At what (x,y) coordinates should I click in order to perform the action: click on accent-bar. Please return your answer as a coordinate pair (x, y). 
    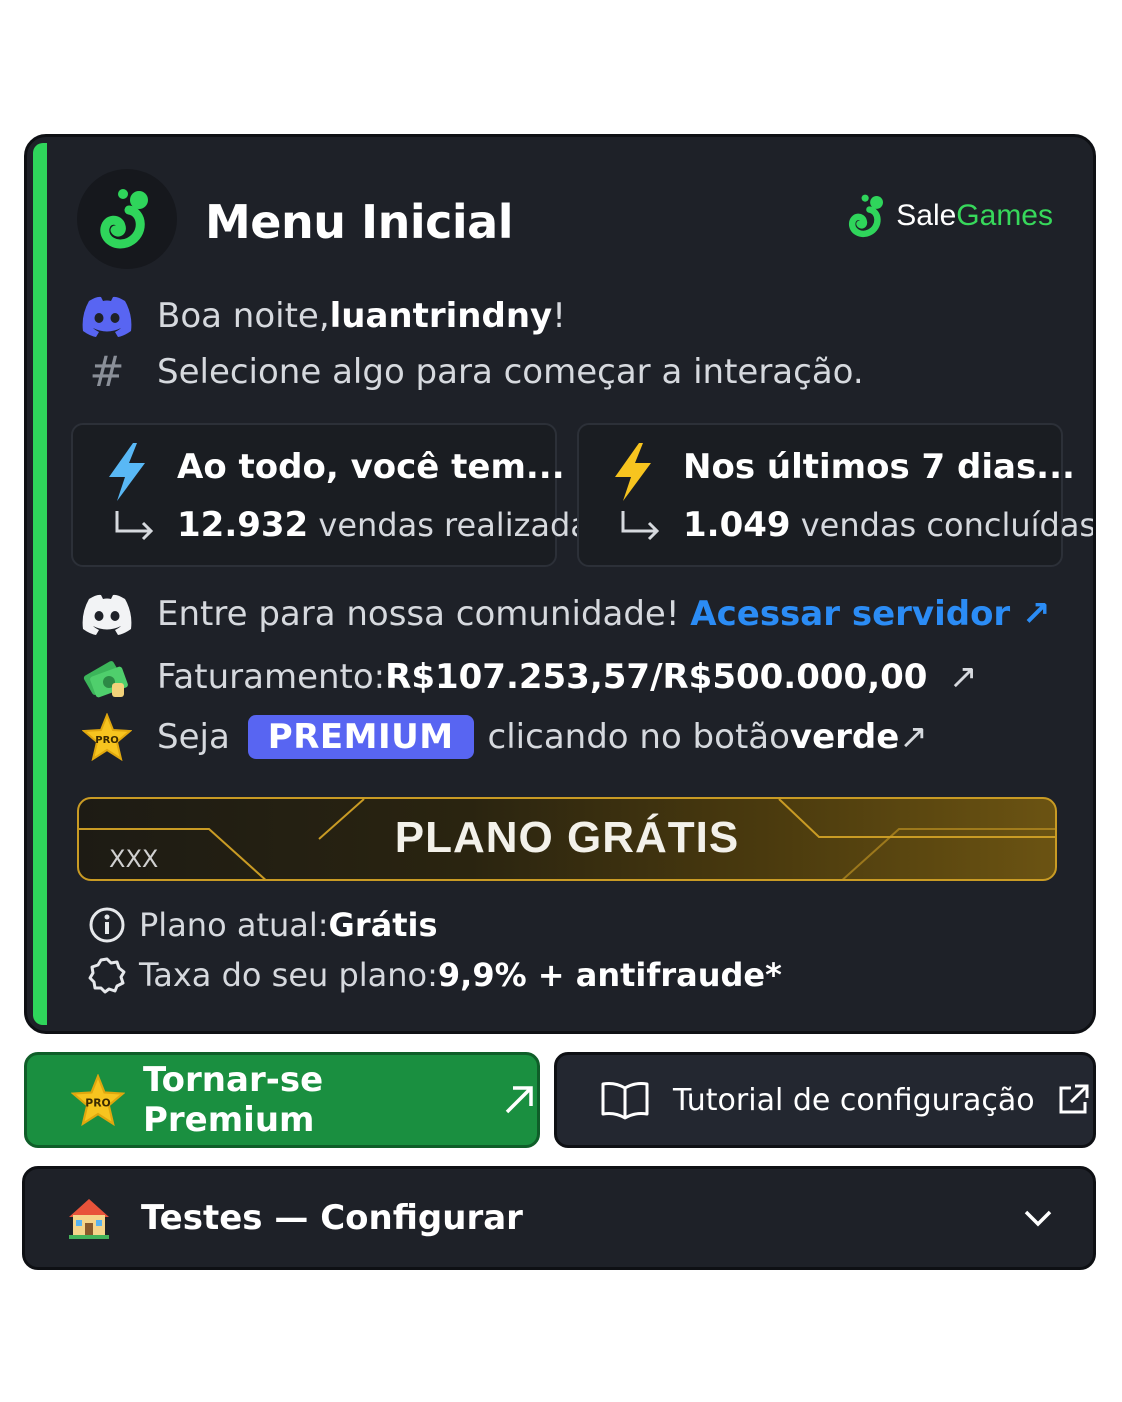
    Looking at the image, I should click on (40, 584).